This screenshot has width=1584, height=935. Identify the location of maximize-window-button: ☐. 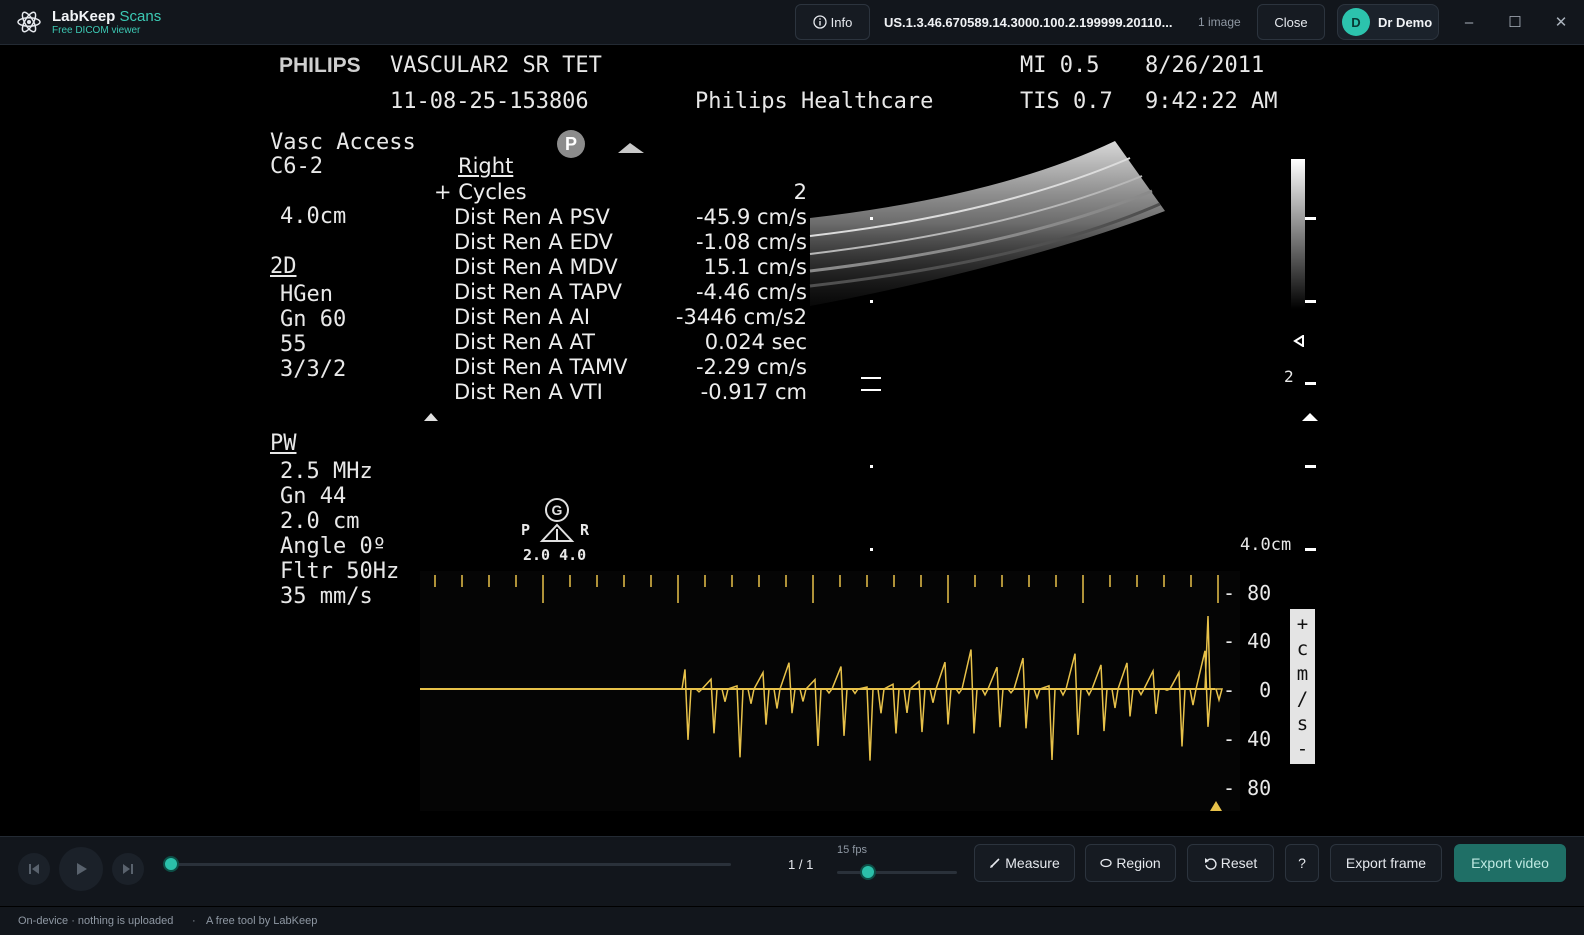
(1515, 22).